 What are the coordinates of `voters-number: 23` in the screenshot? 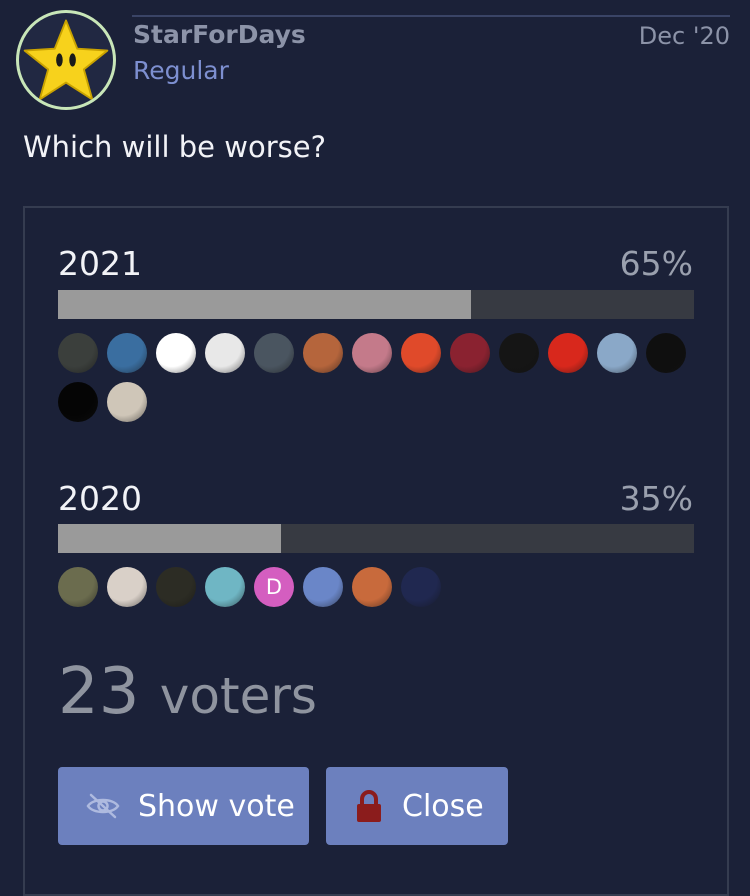 It's located at (99, 692).